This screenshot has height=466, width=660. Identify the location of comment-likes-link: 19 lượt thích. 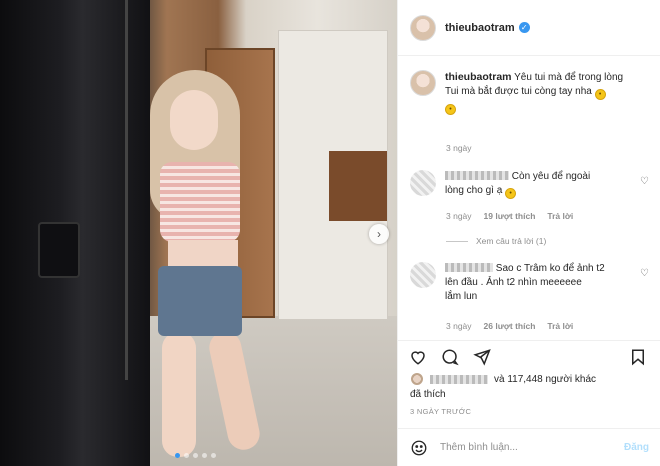
(510, 216).